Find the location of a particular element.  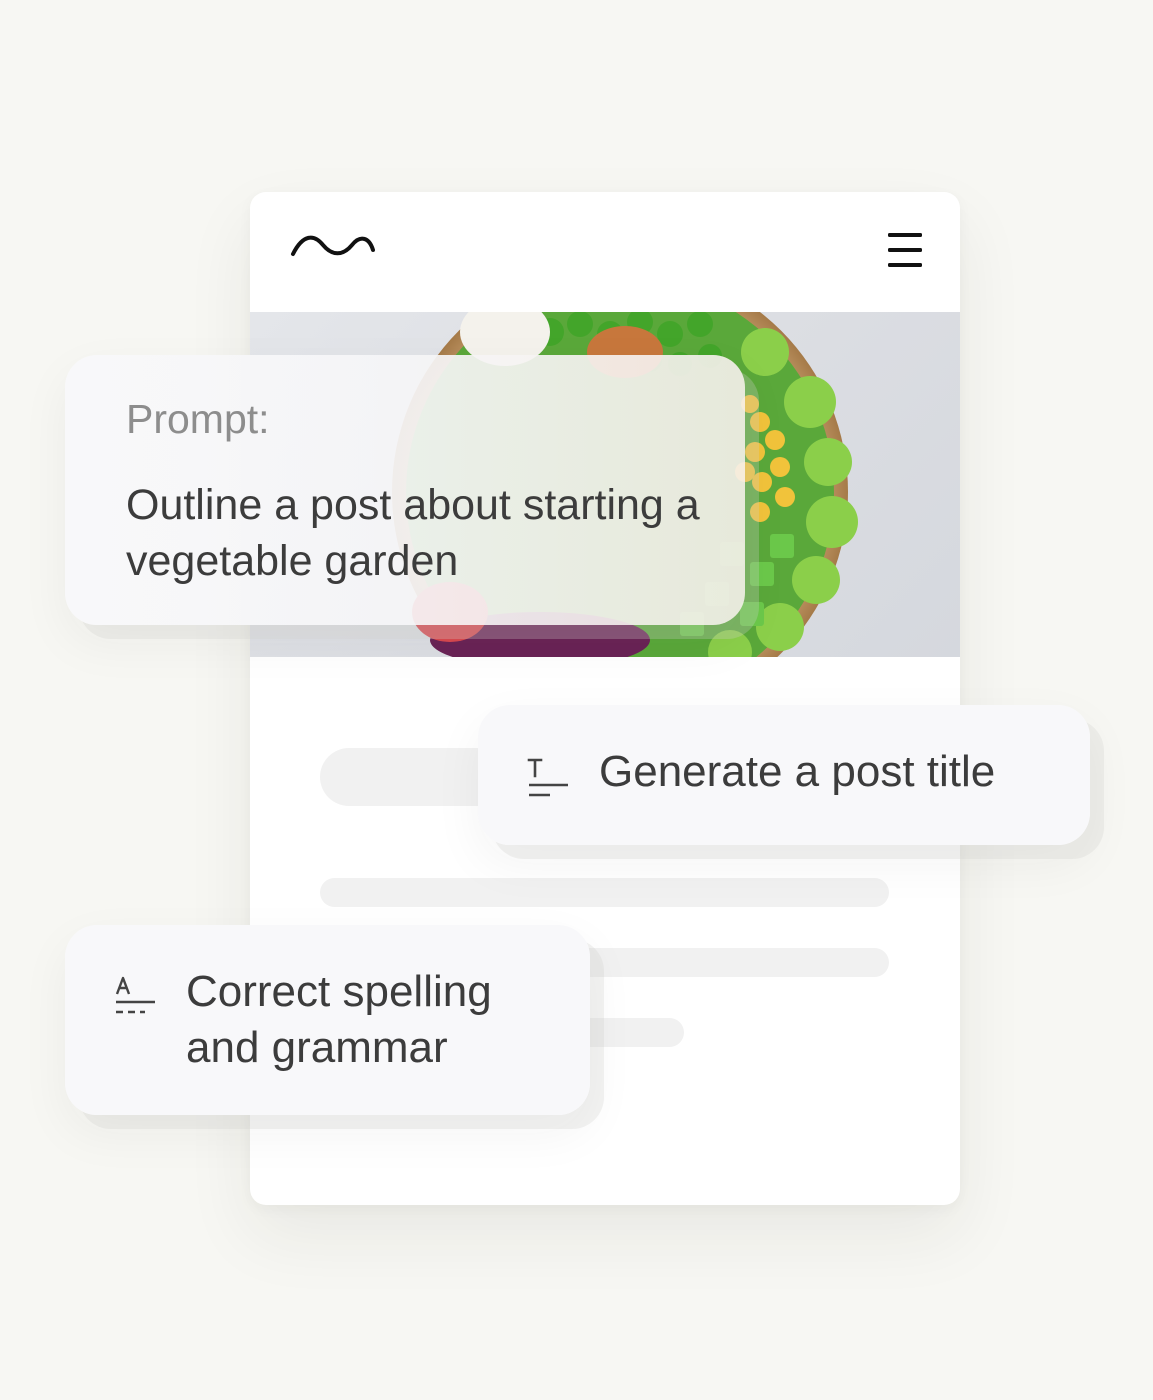

generate-title-button: Generate a post title is located at coordinates (784, 775).